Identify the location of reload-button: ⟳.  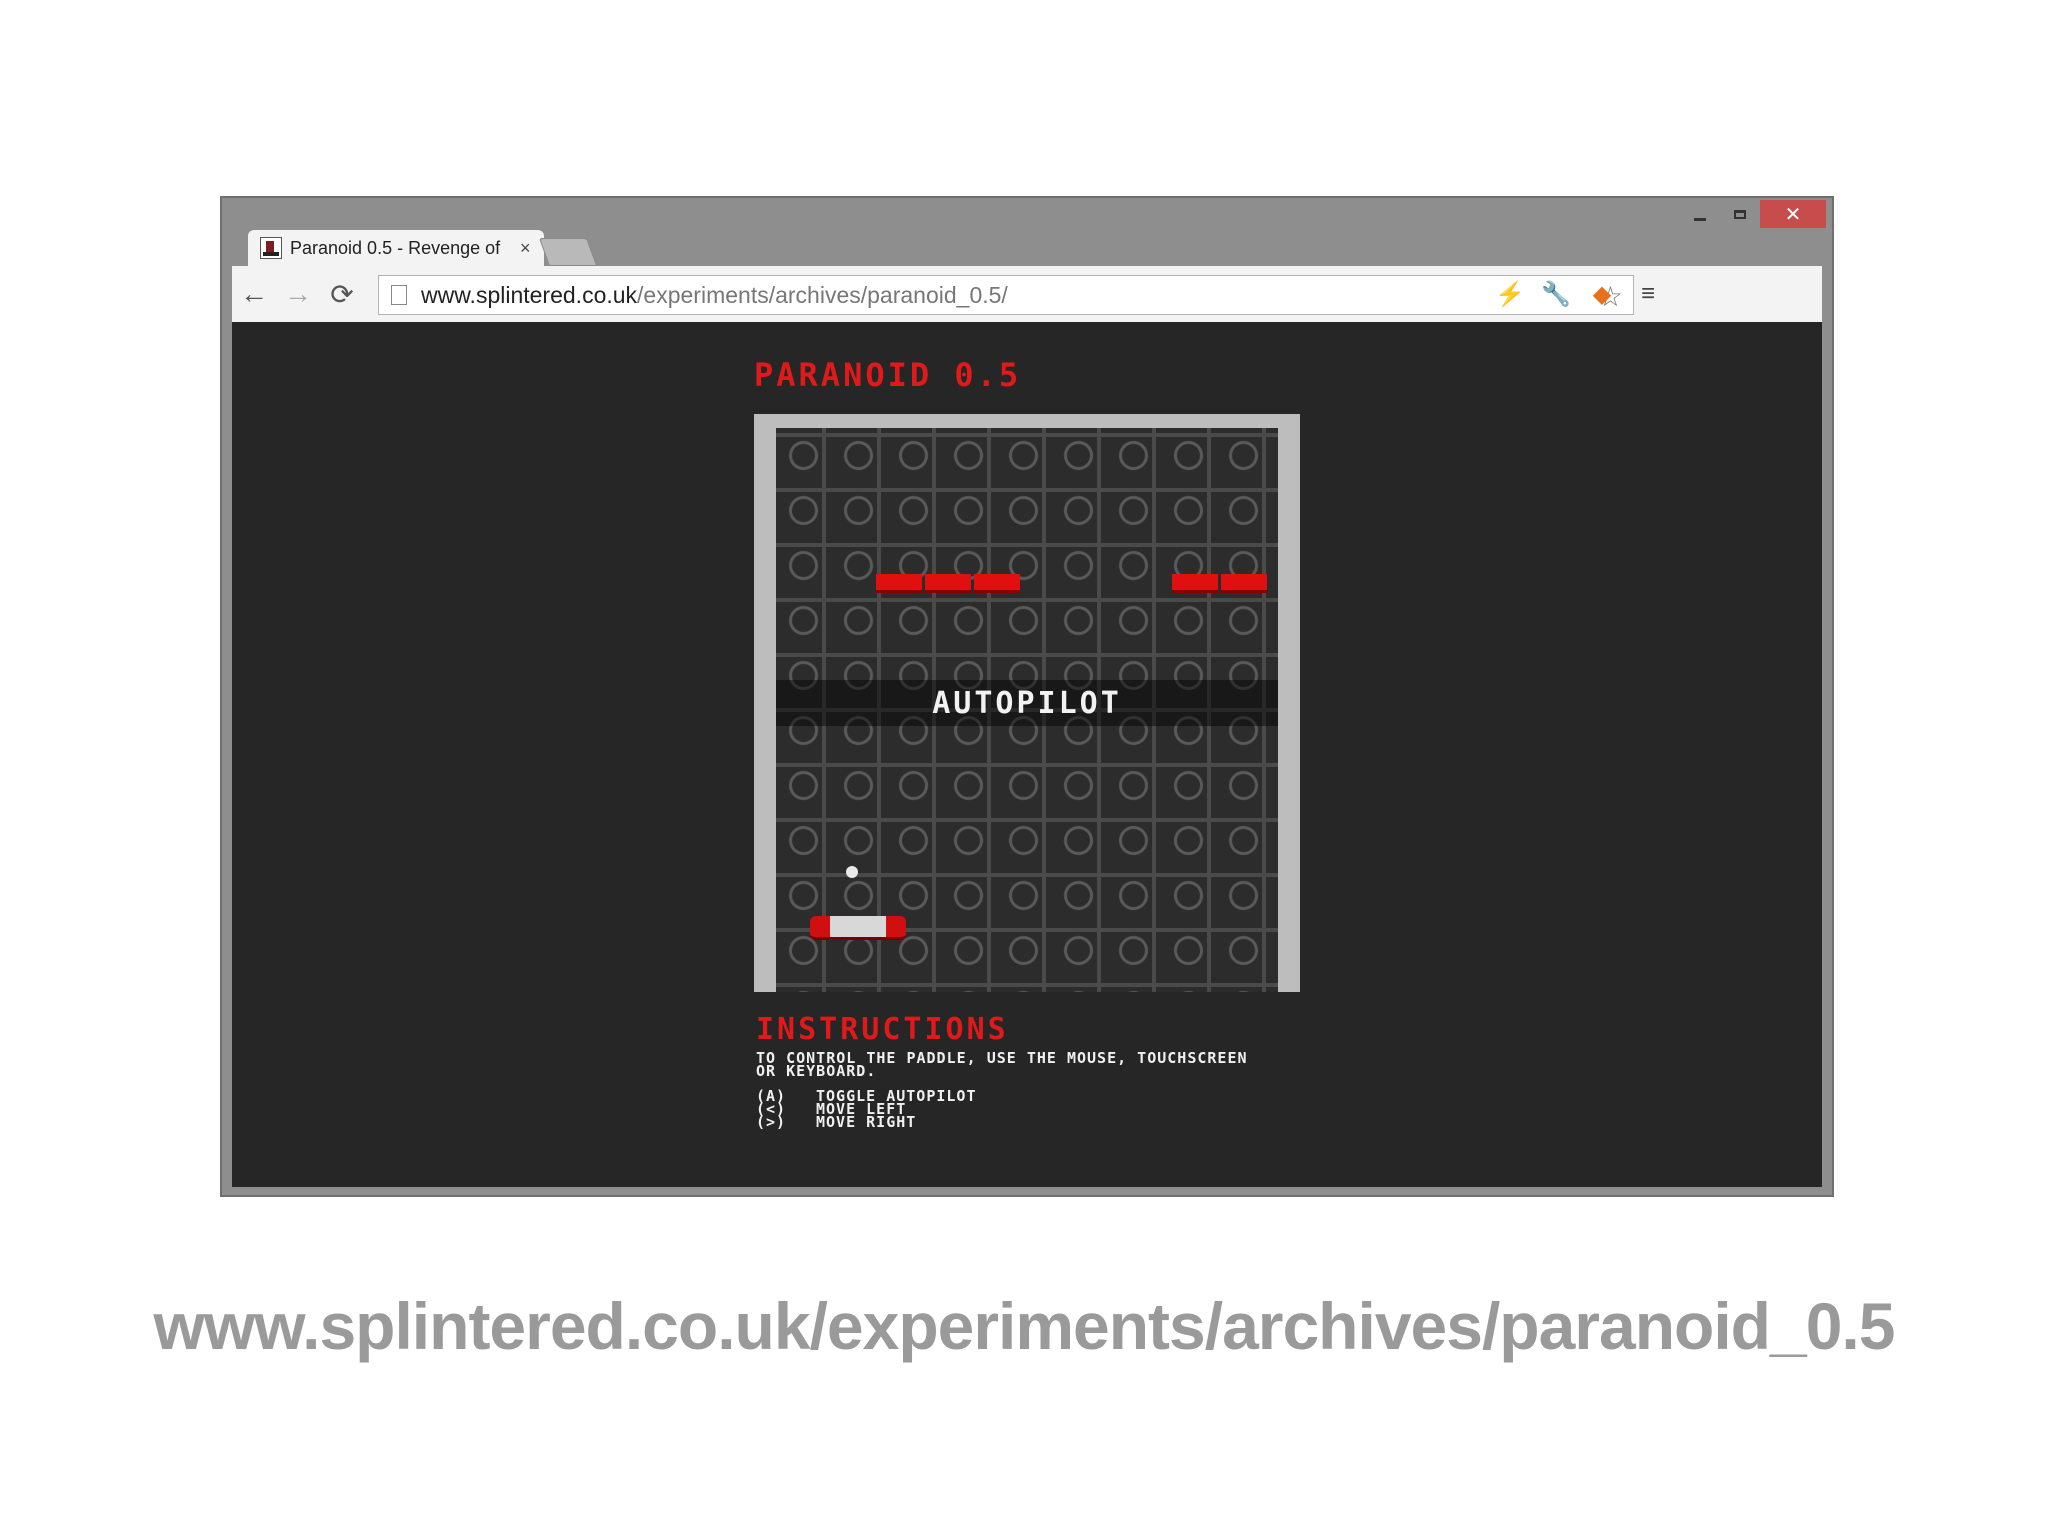
(342, 294).